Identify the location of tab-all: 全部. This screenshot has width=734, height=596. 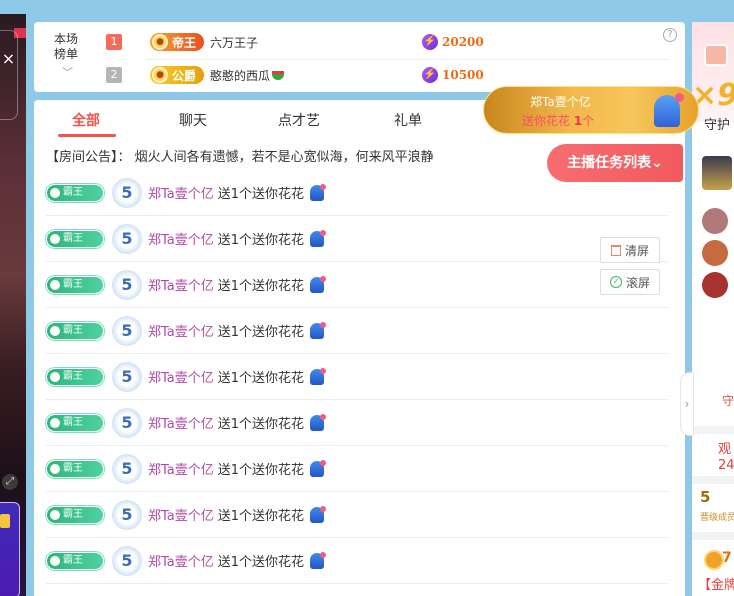
(86, 120).